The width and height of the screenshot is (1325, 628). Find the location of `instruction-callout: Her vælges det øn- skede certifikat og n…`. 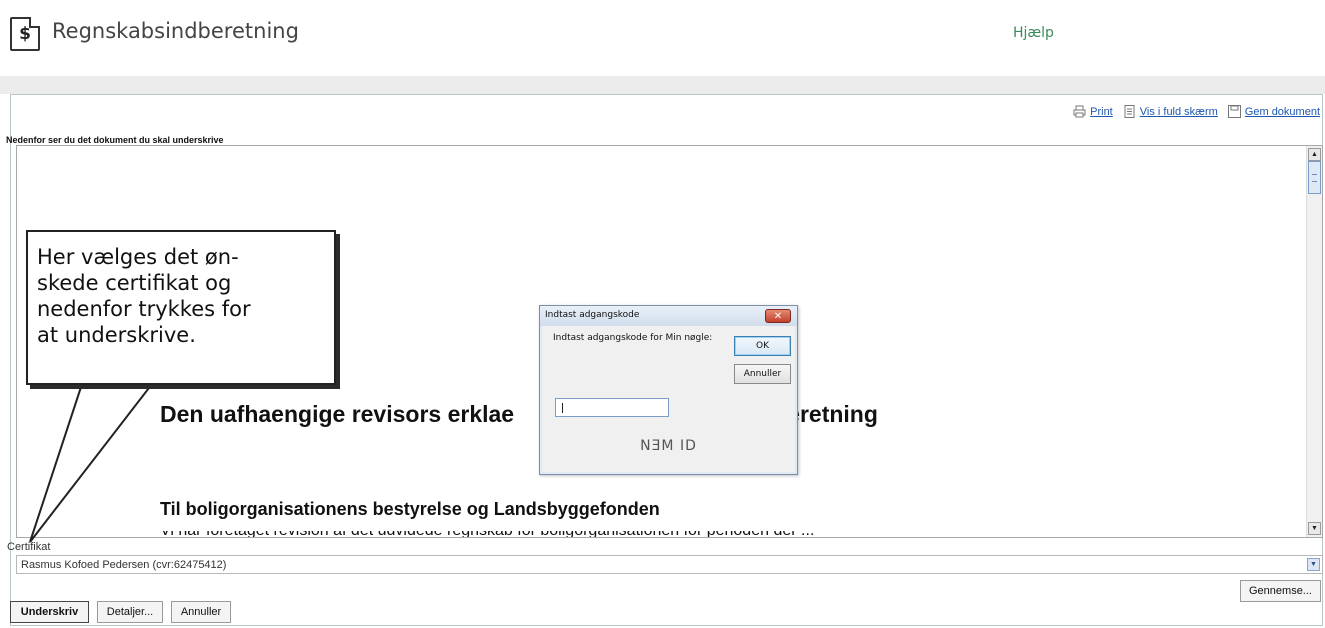

instruction-callout: Her vælges det øn- skede certifikat og n… is located at coordinates (181, 307).